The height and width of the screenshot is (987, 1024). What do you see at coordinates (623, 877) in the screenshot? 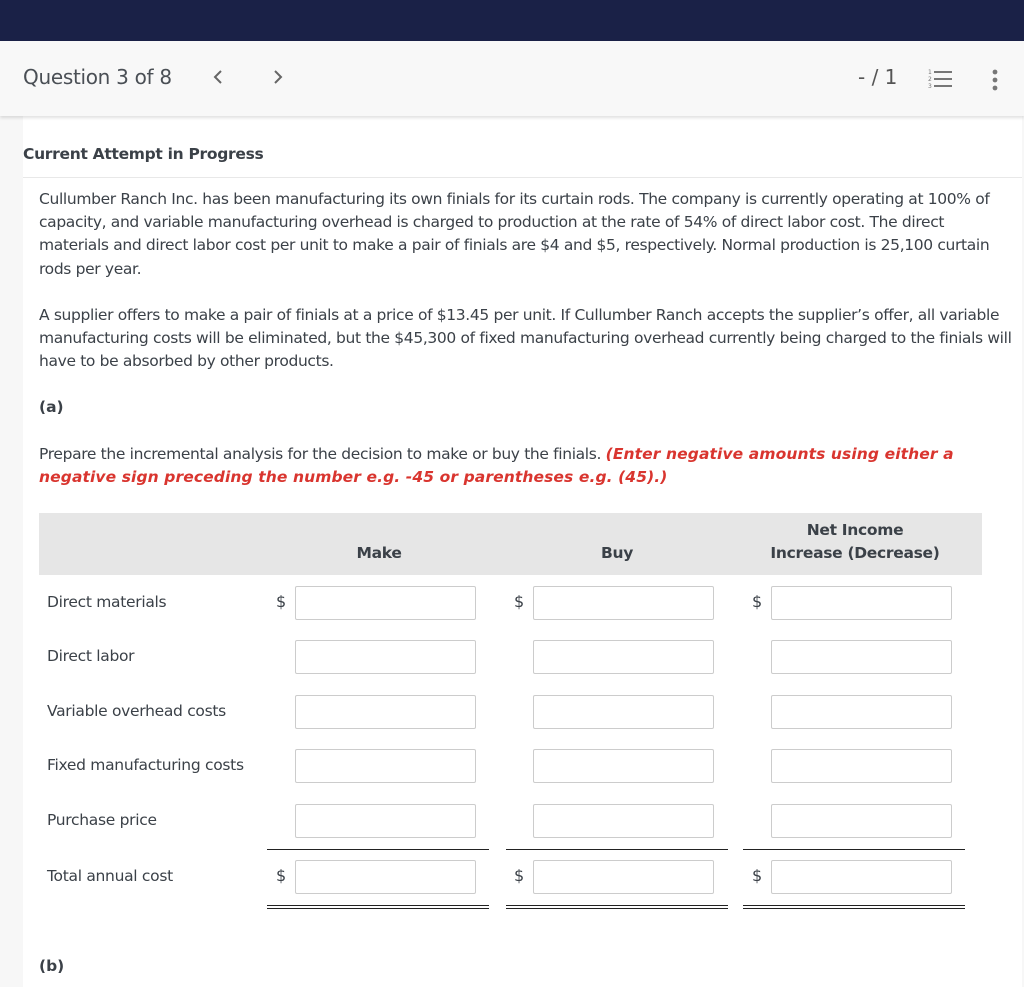
I see `total-annual-cost-buy-input` at bounding box center [623, 877].